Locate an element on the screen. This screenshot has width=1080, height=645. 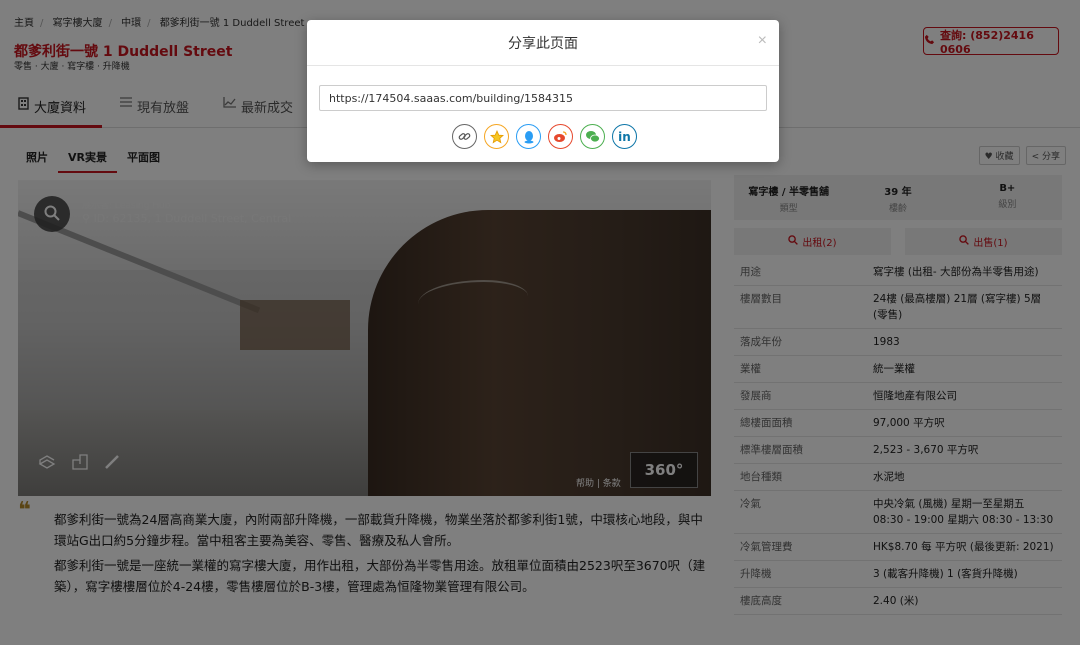
share-modal: 分享此页面 × in is located at coordinates (543, 91).